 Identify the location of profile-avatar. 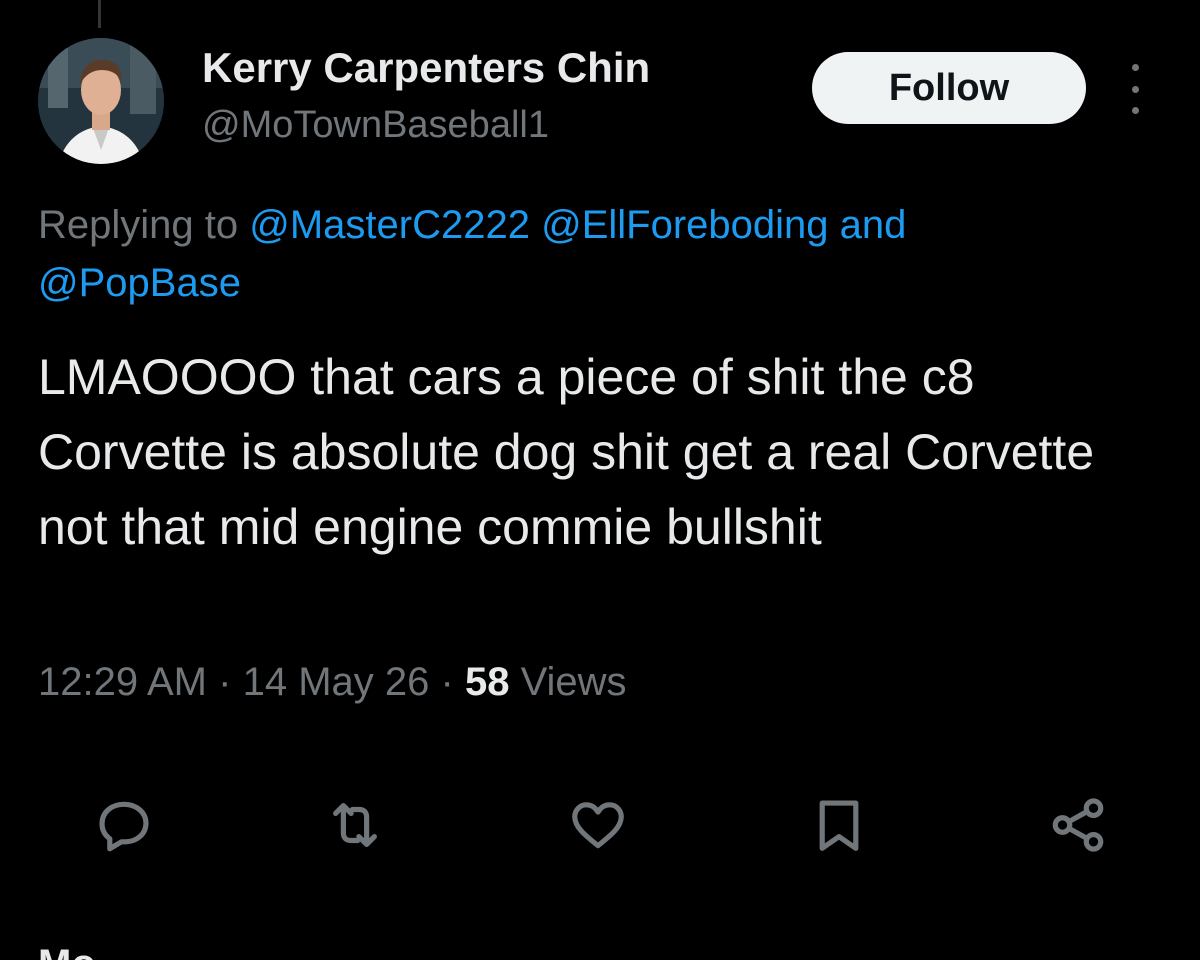
(101, 101).